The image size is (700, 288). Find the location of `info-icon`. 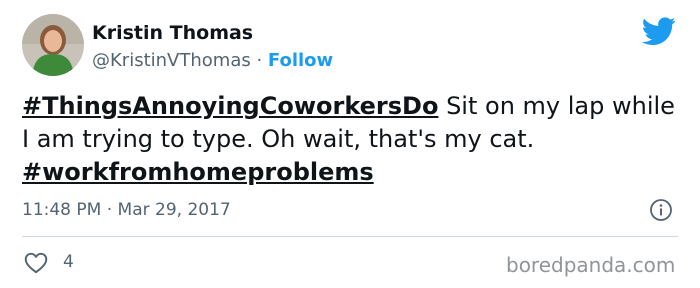

info-icon is located at coordinates (661, 210).